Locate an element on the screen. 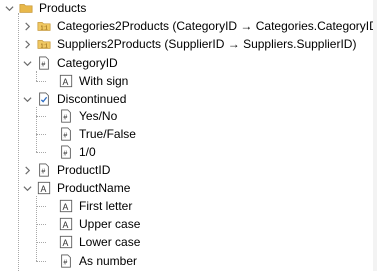 The width and height of the screenshot is (377, 271). tree-guide-root is located at coordinates (18, 142).